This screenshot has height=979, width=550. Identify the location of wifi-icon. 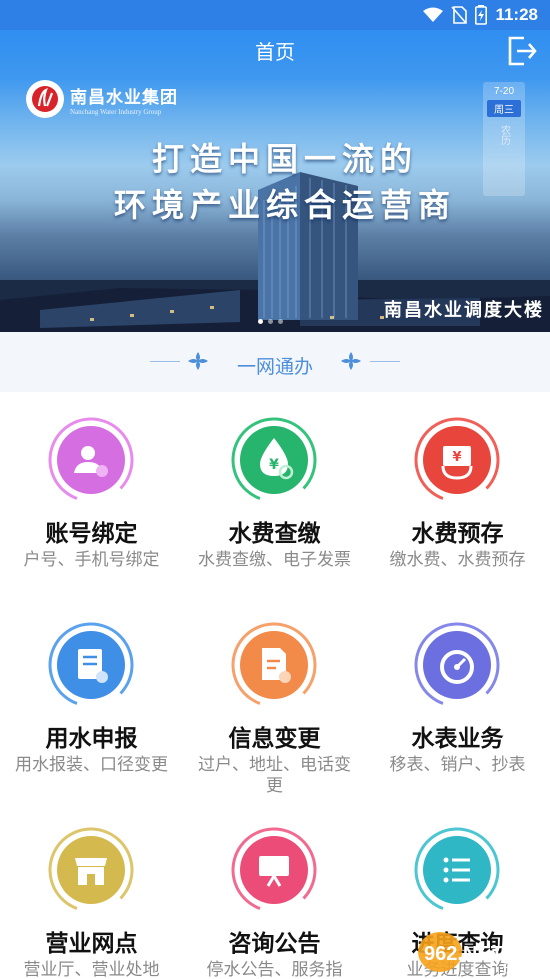
(433, 14).